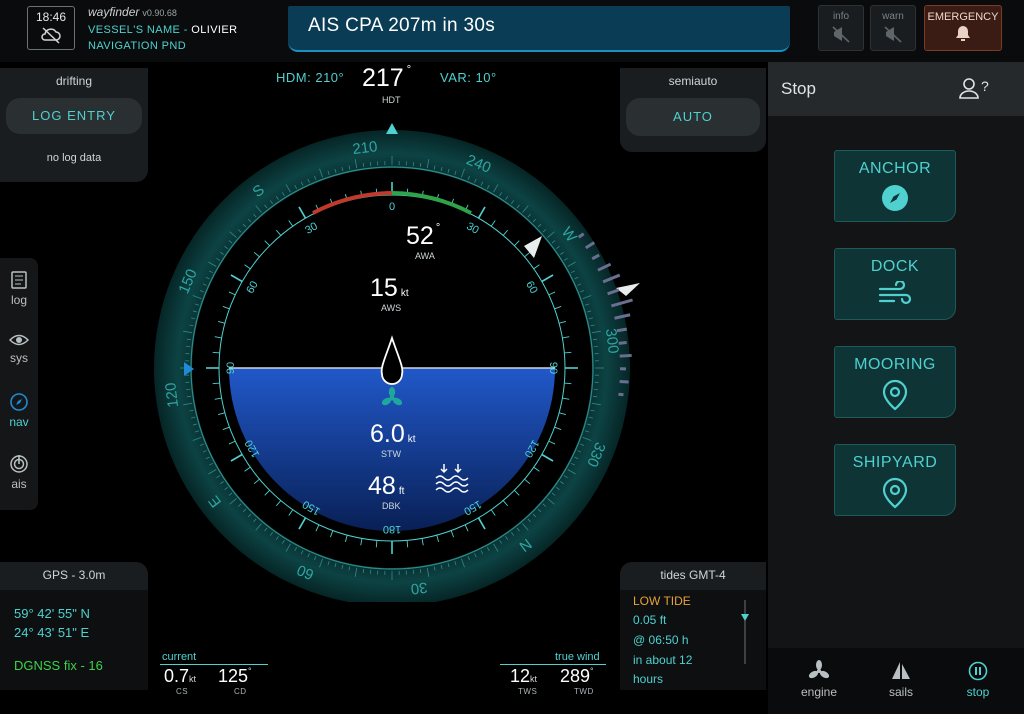 This screenshot has height=714, width=1024. What do you see at coordinates (19, 280) in the screenshot?
I see `log-icon` at bounding box center [19, 280].